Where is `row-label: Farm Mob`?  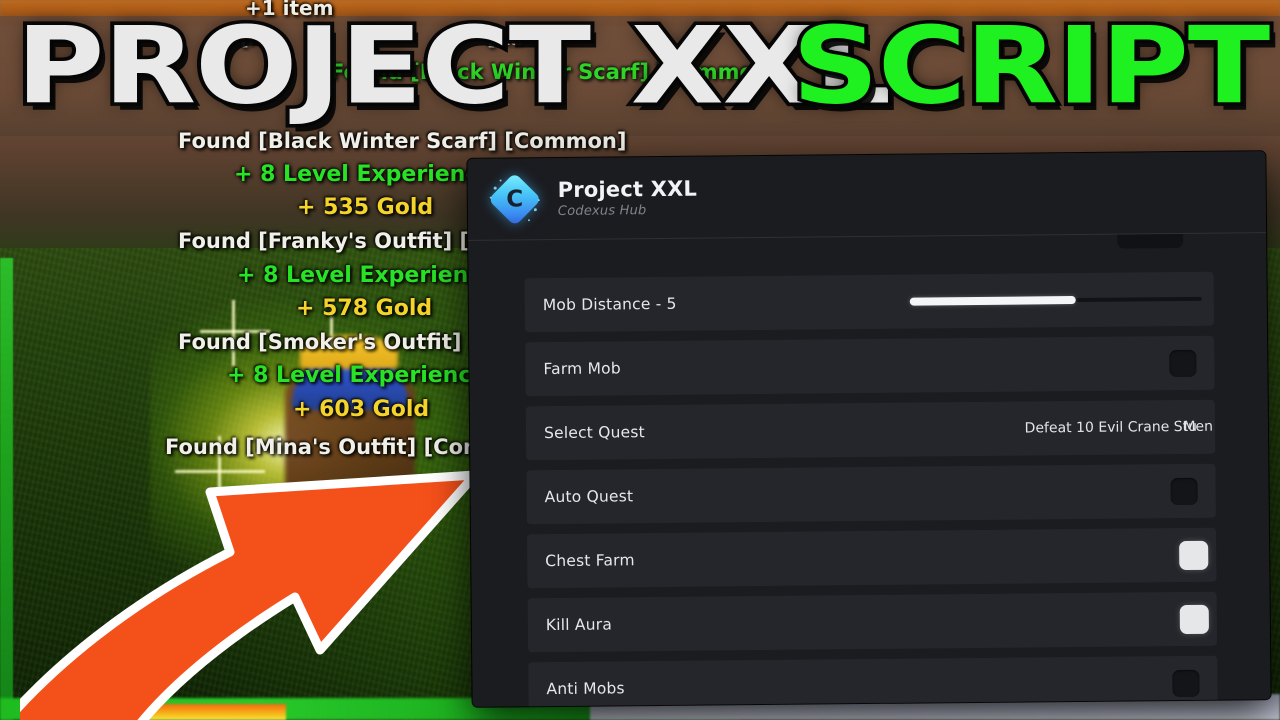 row-label: Farm Mob is located at coordinates (582, 369).